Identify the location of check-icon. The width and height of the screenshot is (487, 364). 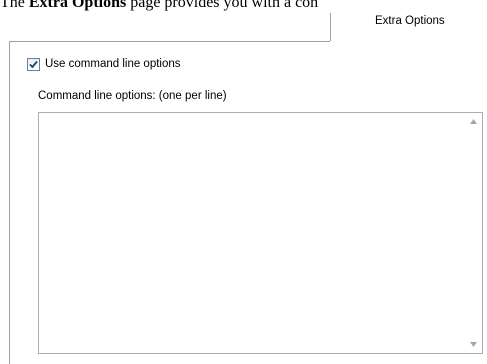
(33, 64).